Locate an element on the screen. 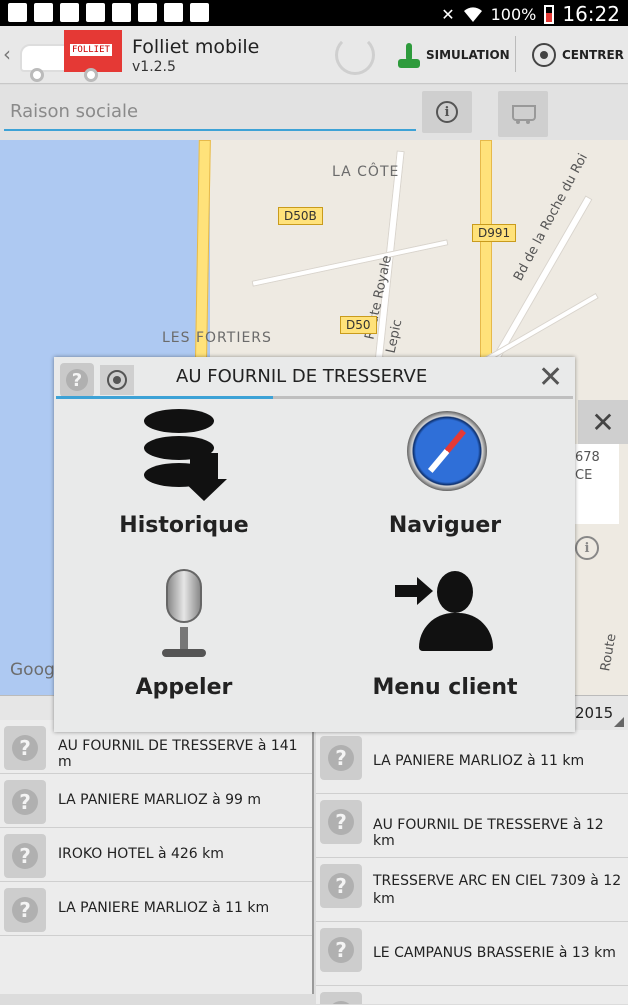  appeler-button: Appeler is located at coordinates (184, 647).